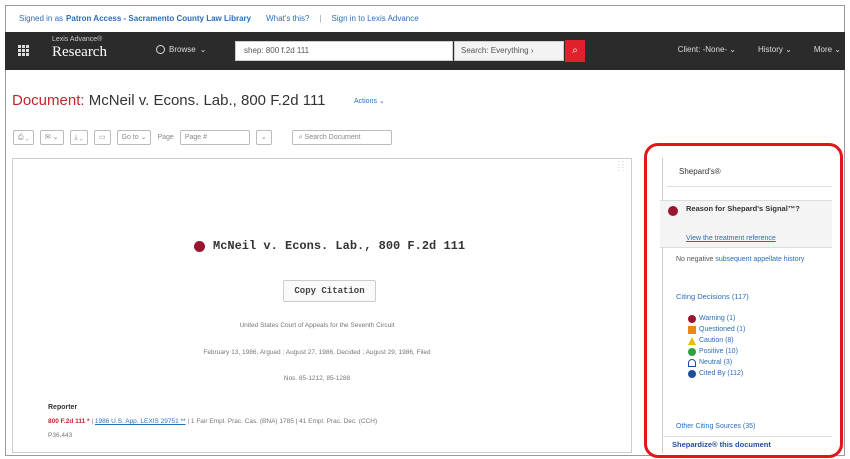 The width and height of the screenshot is (850, 459). I want to click on document-label: Document:, so click(48, 100).